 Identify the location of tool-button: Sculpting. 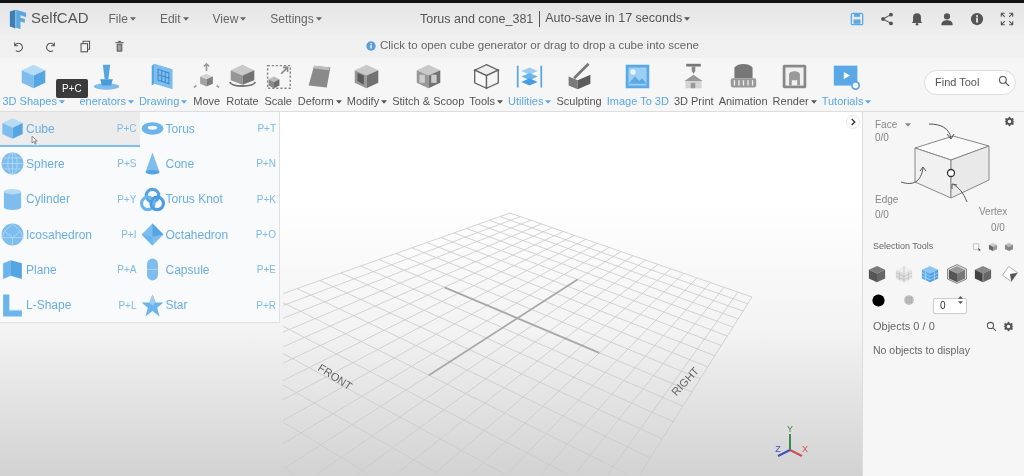
(579, 85).